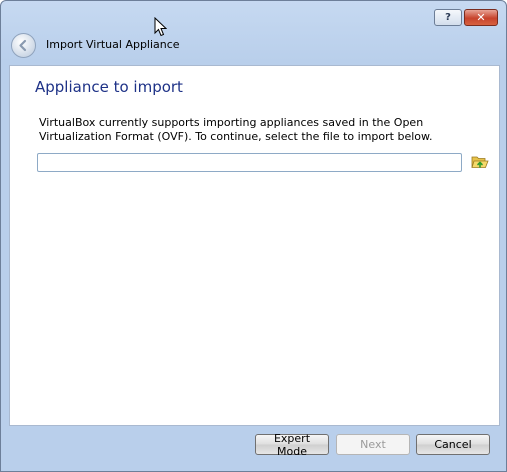  What do you see at coordinates (249, 162) in the screenshot?
I see `file-path-input` at bounding box center [249, 162].